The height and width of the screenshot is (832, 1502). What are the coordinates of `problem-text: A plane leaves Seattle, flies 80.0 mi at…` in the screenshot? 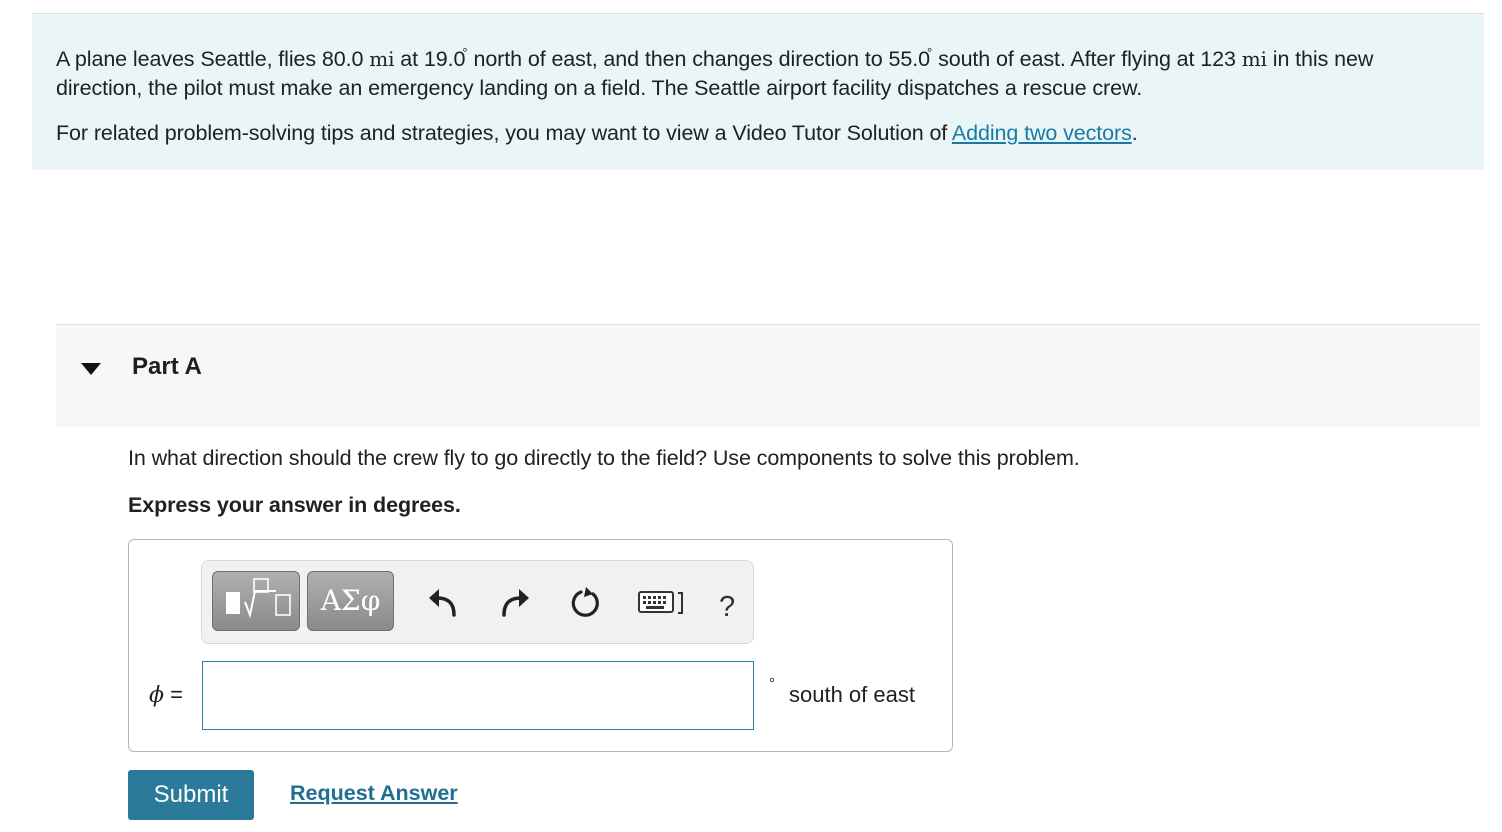 It's located at (756, 70).